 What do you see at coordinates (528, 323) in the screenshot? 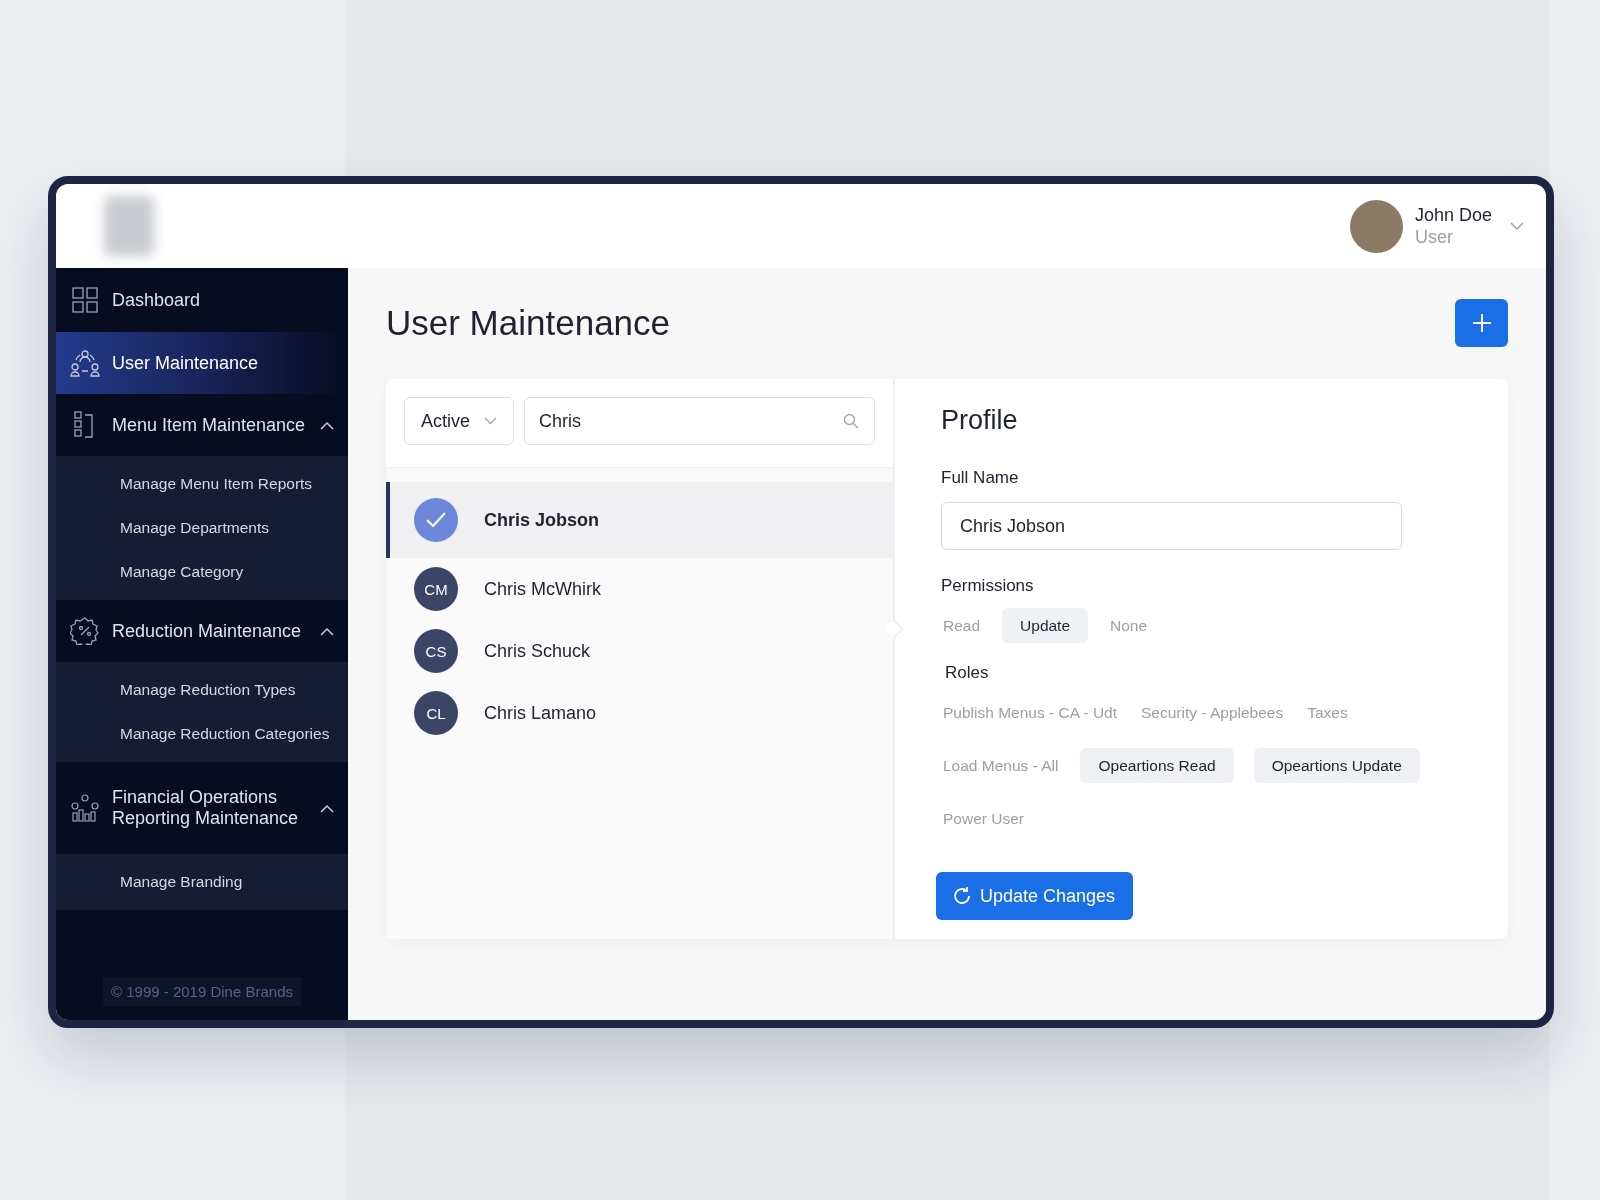
I see `page-title: User Maintenance` at bounding box center [528, 323].